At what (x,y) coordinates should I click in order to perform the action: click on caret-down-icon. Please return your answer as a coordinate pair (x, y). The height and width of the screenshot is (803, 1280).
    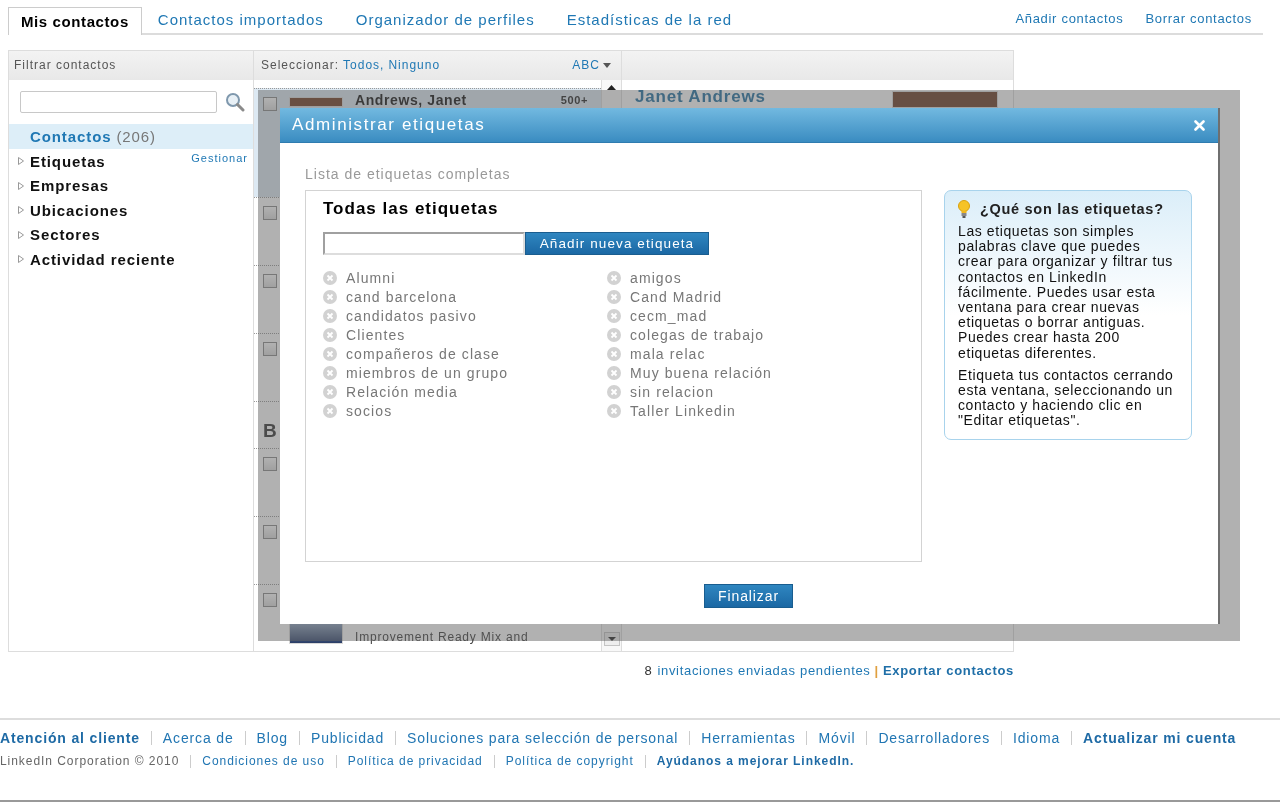
    Looking at the image, I should click on (607, 65).